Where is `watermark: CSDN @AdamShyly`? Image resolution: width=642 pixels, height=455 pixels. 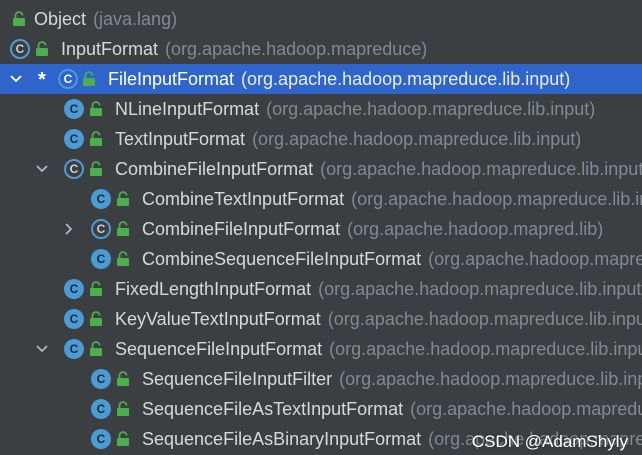
watermark: CSDN @AdamShyly is located at coordinates (549, 441).